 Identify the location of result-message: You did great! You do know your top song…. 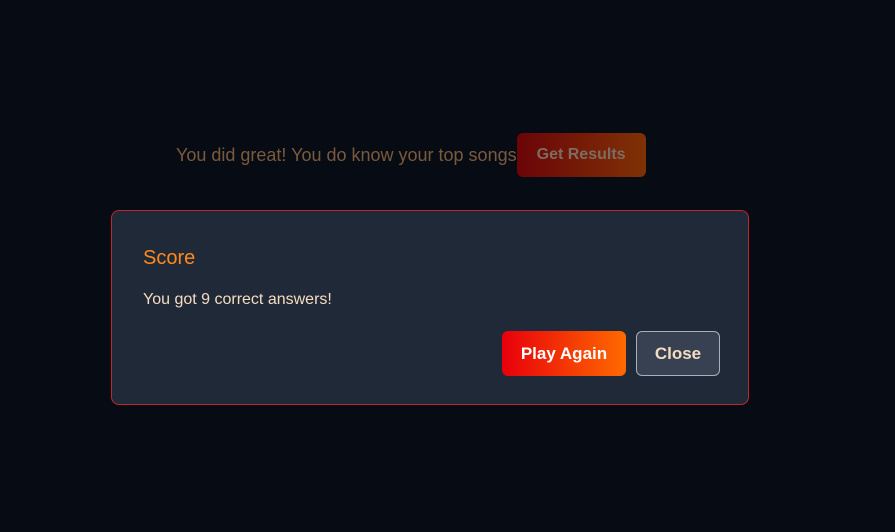
(346, 154).